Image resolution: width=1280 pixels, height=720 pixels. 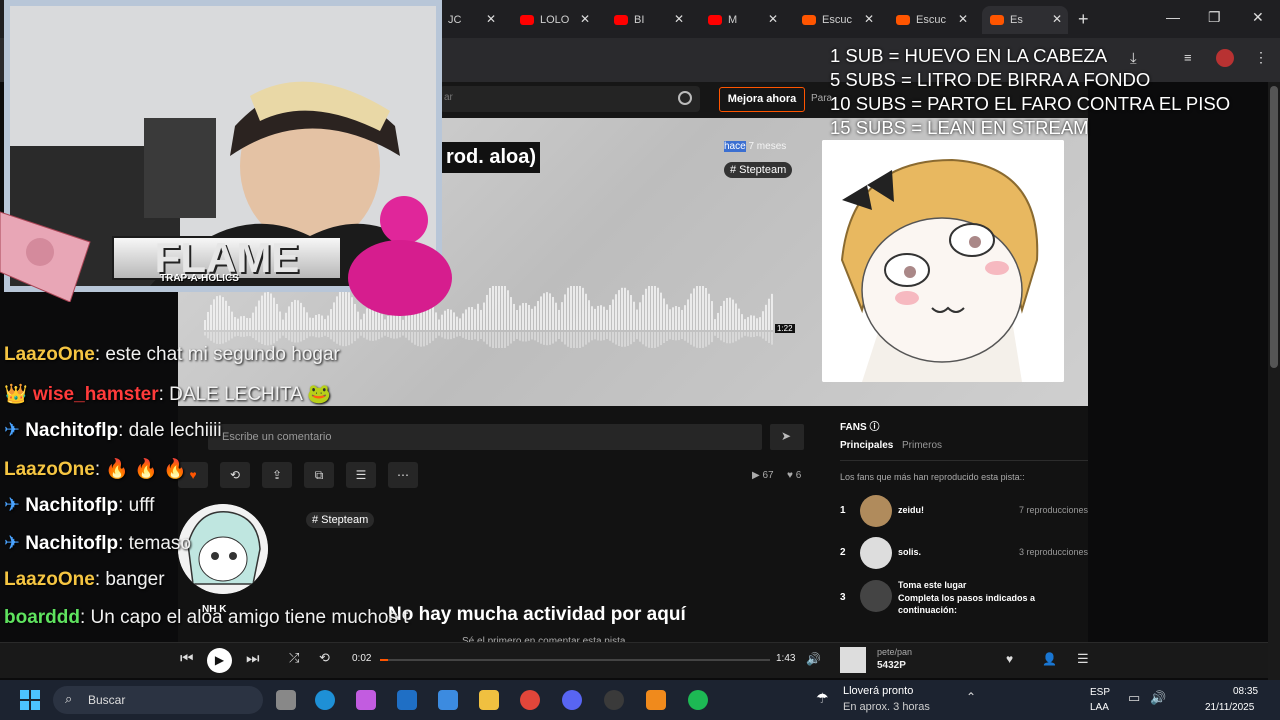 I want to click on chat-message: ✈ Nachitoflp: temaso, so click(x=97, y=543).